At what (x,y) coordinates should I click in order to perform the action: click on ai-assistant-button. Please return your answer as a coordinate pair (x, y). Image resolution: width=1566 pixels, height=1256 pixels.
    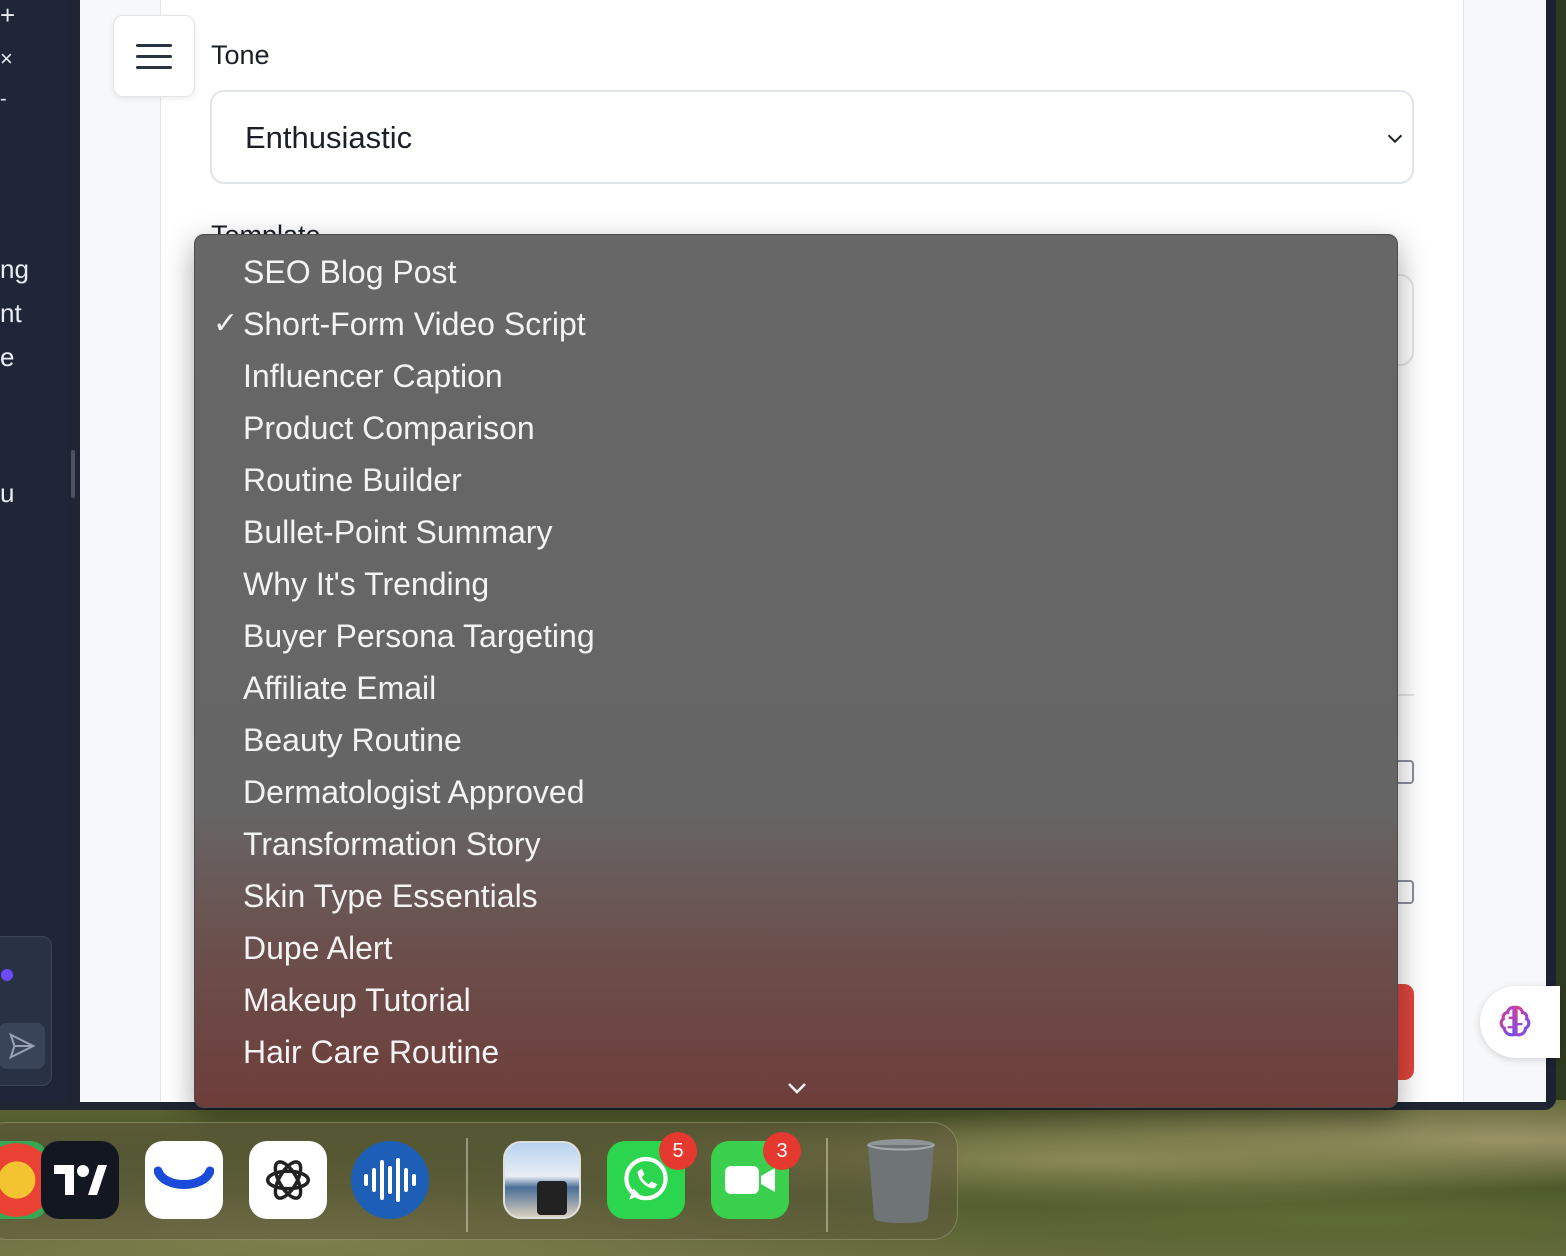
    Looking at the image, I should click on (1520, 1022).